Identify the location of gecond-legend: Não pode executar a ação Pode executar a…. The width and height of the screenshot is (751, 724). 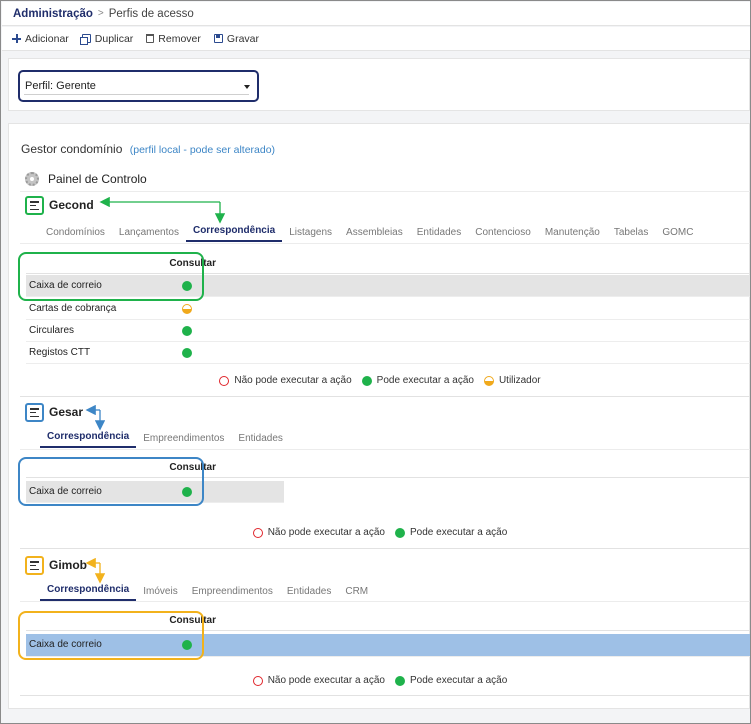
(379, 380).